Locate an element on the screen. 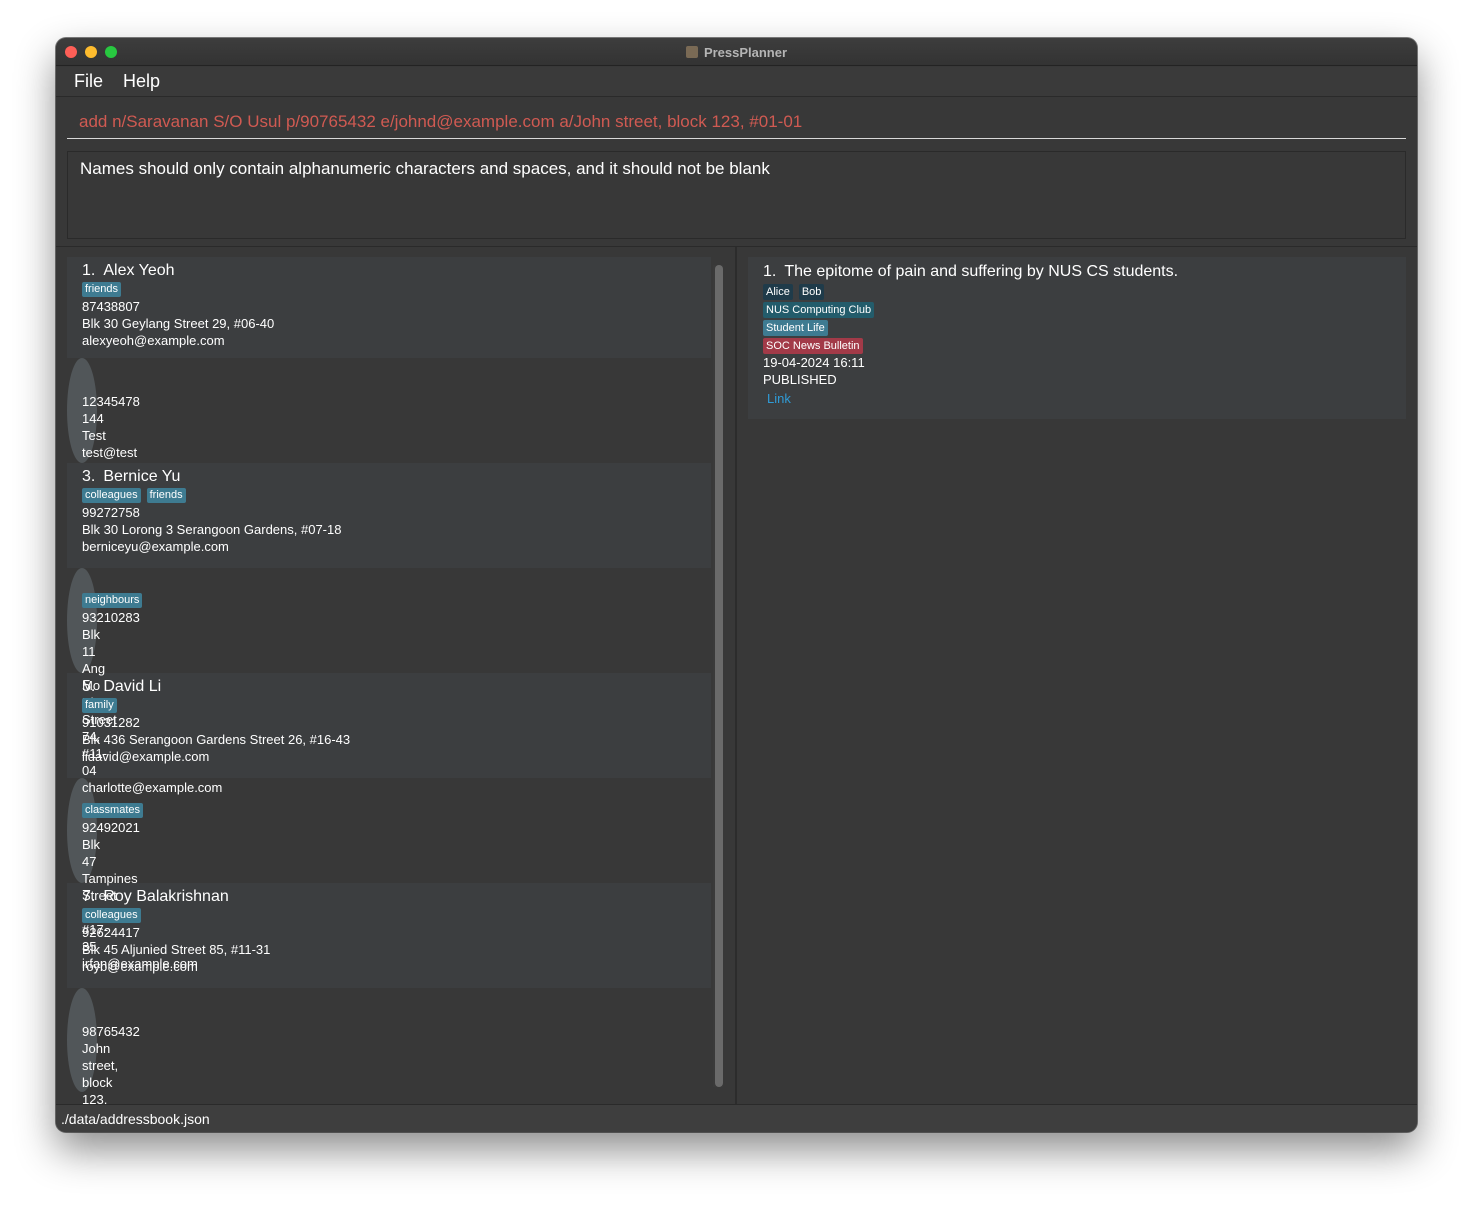 The height and width of the screenshot is (1206, 1473). window-title: PressPlanner is located at coordinates (745, 52).